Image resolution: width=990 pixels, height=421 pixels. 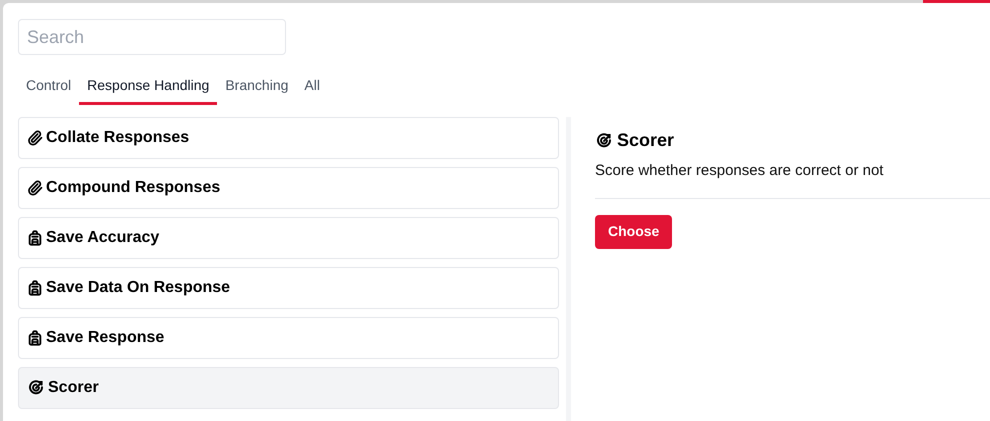 I want to click on list-item: Compound Responses, so click(x=288, y=188).